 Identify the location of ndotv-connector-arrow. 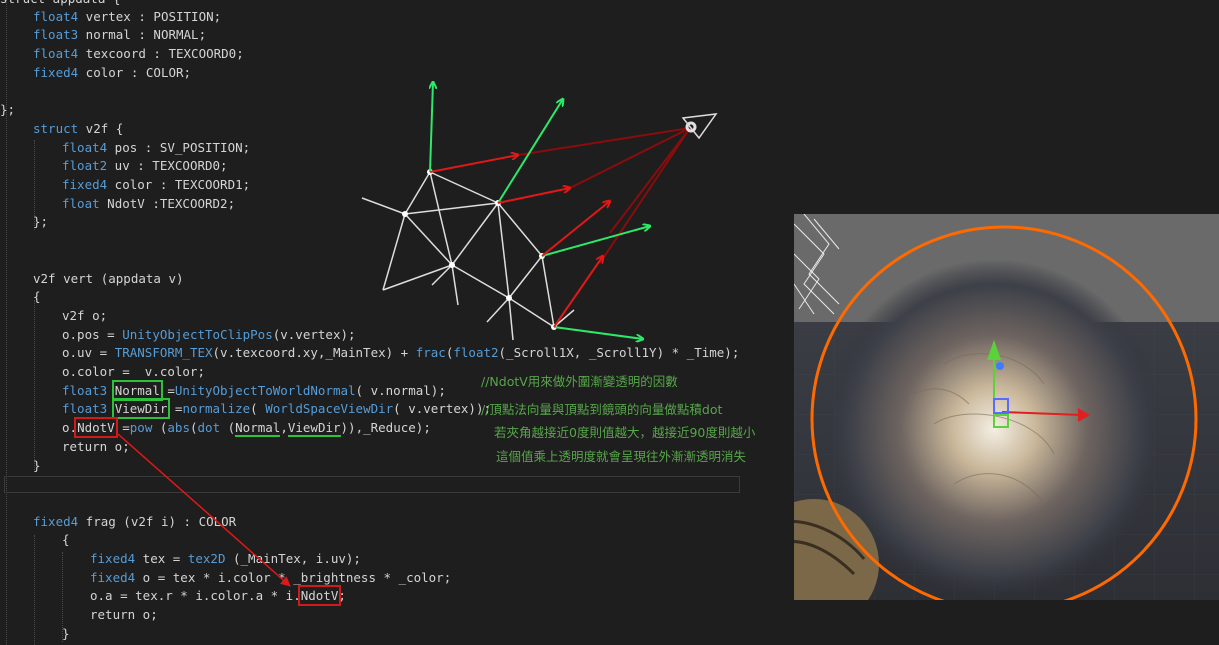
(204, 510).